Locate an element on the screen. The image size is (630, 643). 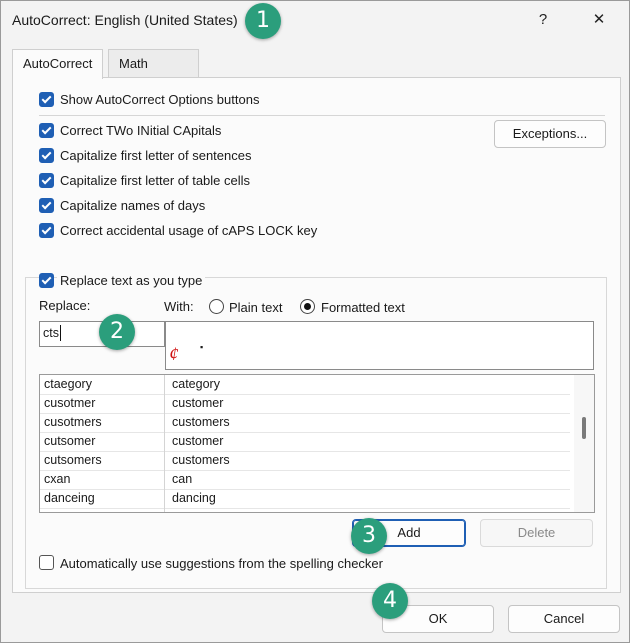
replace-as-type-checkbox is located at coordinates (46, 280).